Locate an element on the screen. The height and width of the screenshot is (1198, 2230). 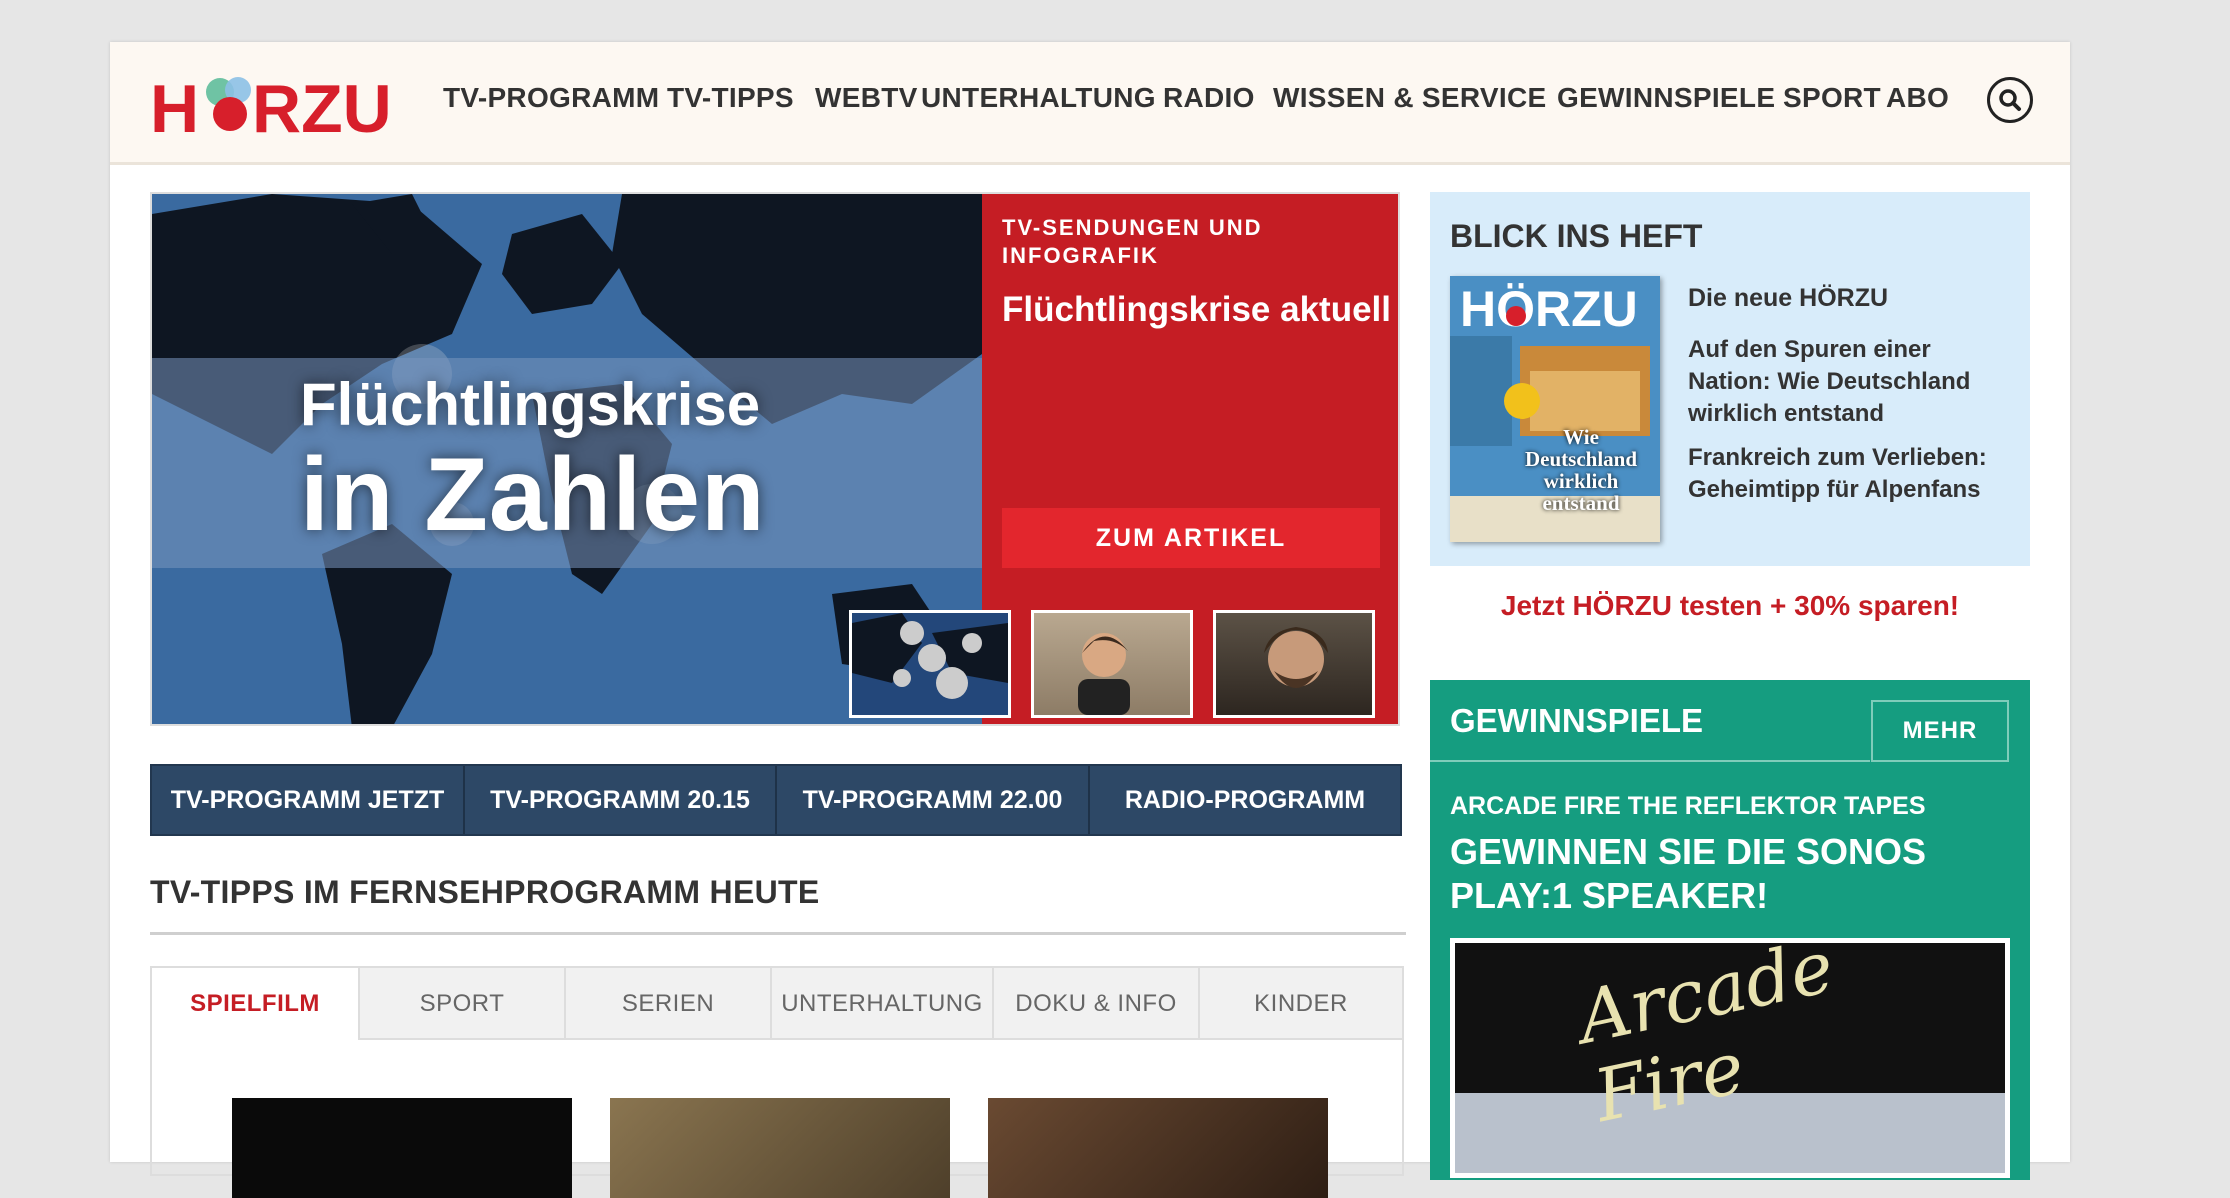
tv-programm-2015-button: TV-PROGRAMM 20.15 is located at coordinates (621, 800).